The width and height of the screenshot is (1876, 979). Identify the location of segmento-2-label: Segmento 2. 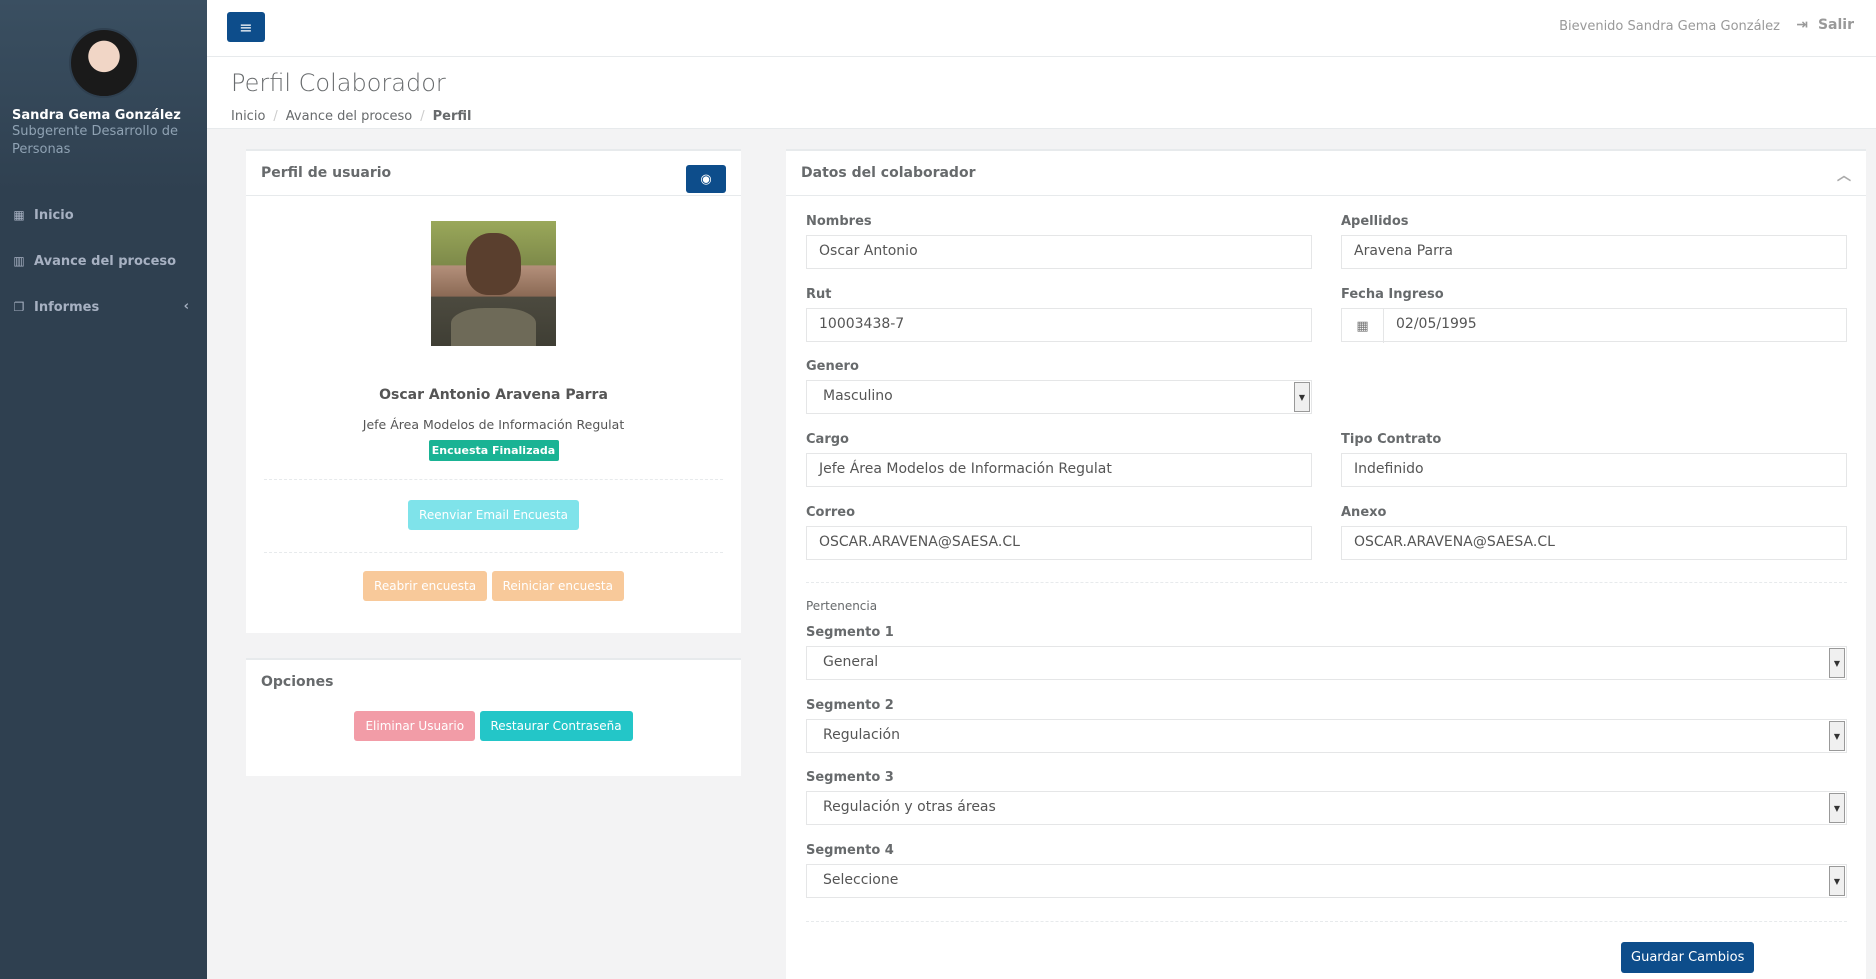
(850, 705).